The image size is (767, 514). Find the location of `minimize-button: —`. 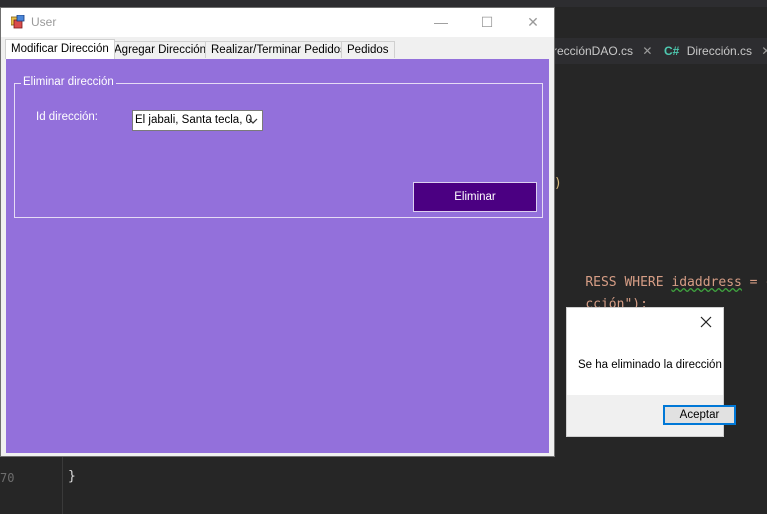

minimize-button: — is located at coordinates (441, 22).